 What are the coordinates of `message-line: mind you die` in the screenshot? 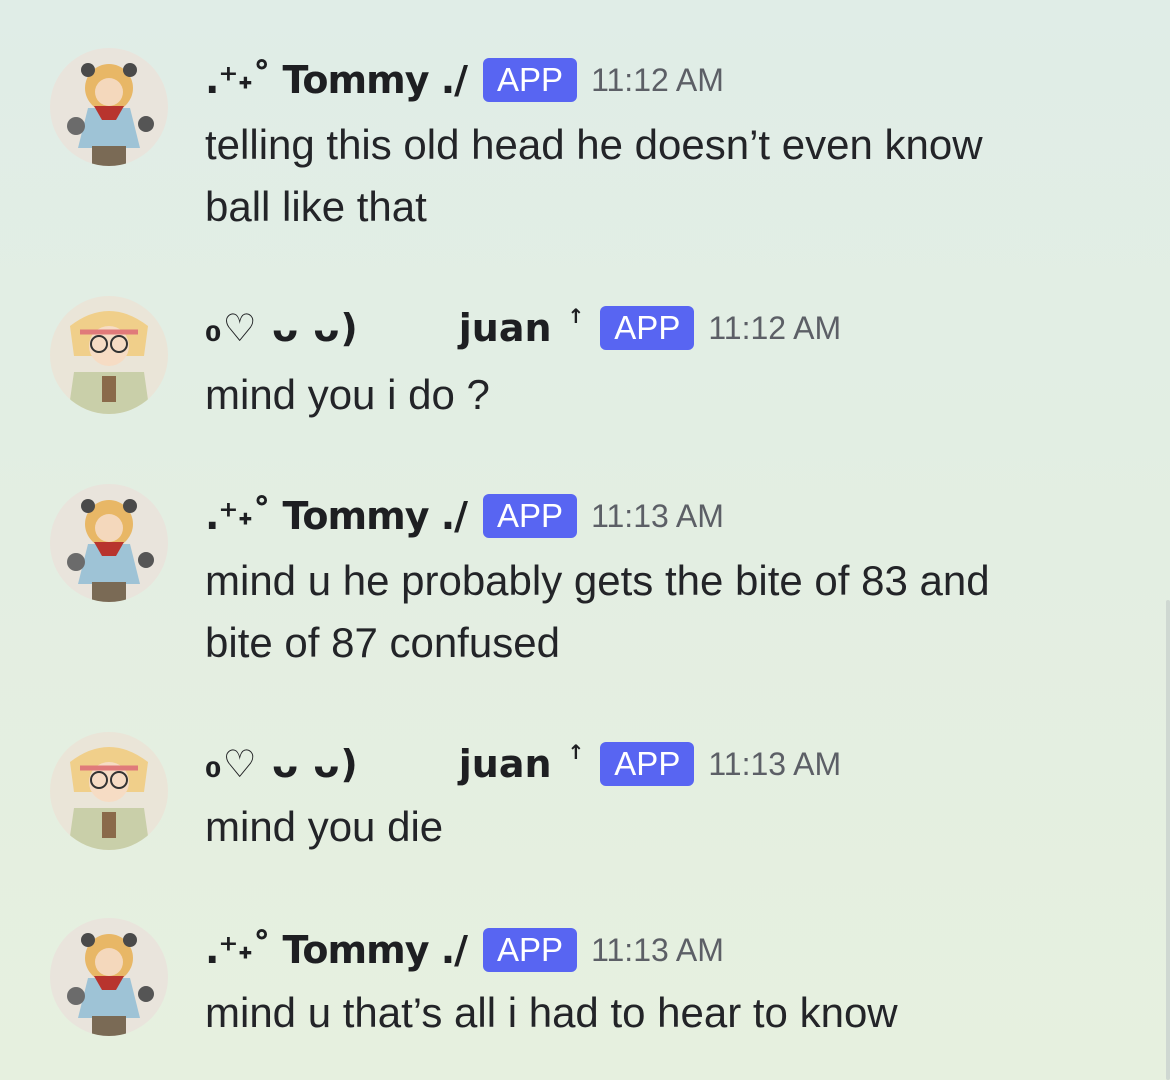 It's located at (324, 826).